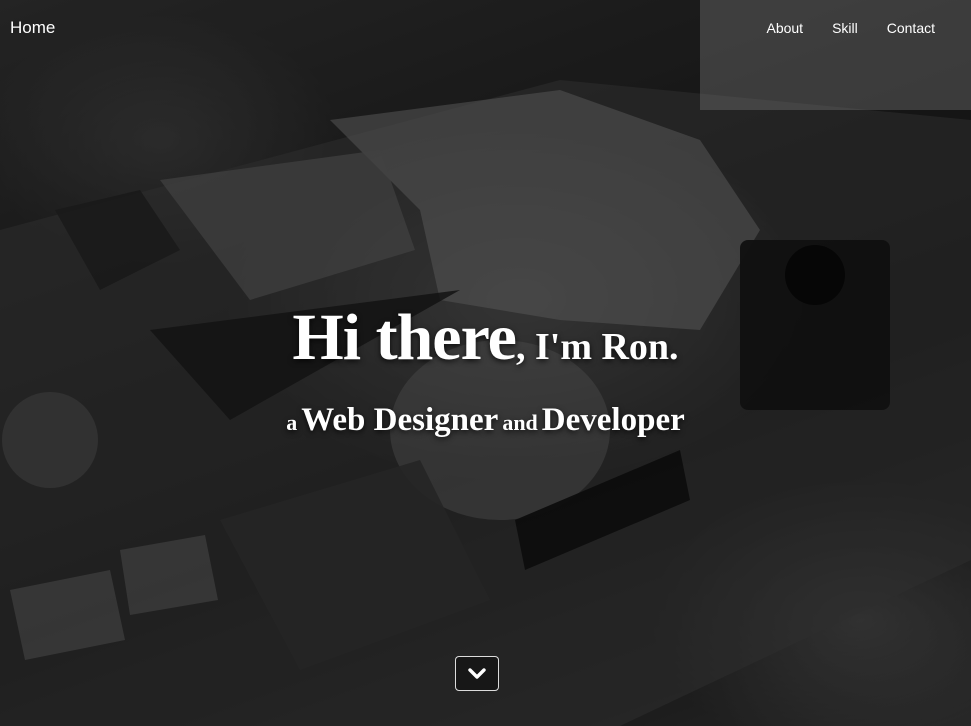 This screenshot has width=971, height=726. I want to click on nav-home-link: Home, so click(32, 28).